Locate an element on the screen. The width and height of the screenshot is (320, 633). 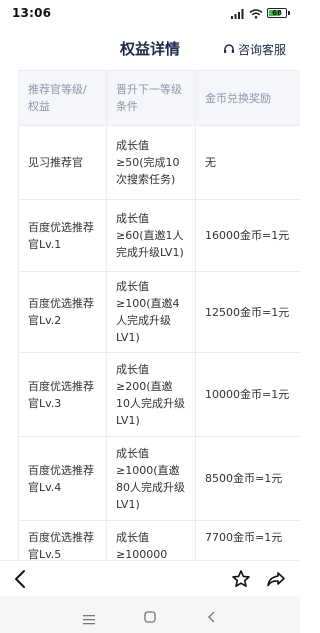
table-row: 见习推荐官 成长值≥50(完成10次搜索任务) 无 is located at coordinates (159, 162).